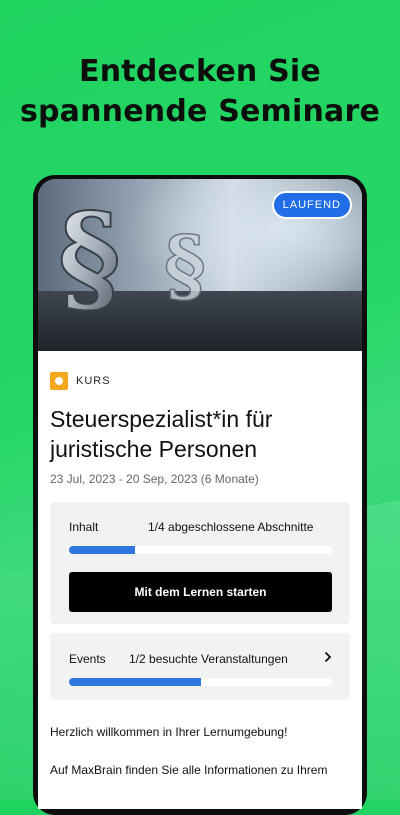  I want to click on content-progress-bar, so click(200, 550).